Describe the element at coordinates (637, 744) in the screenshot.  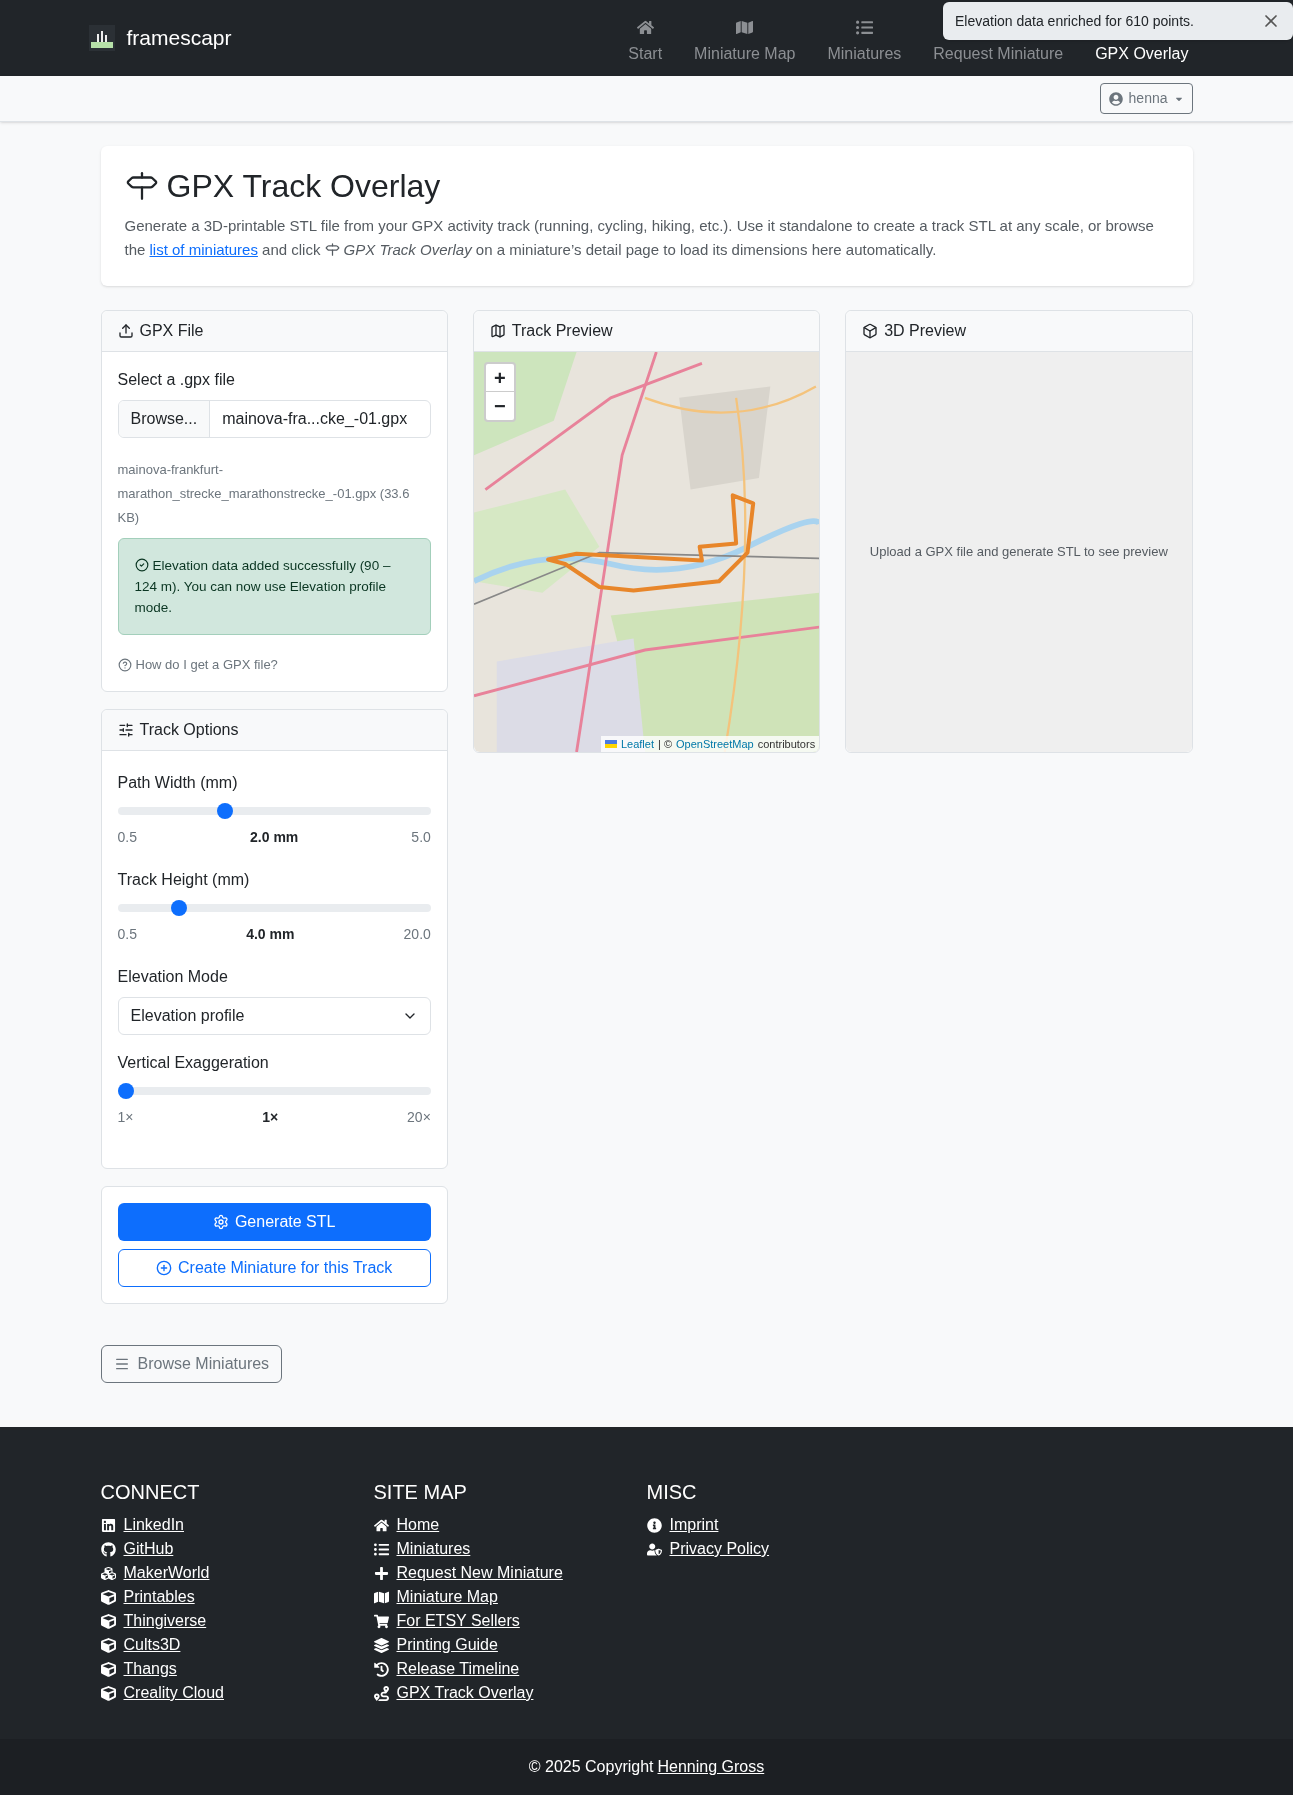
I see `leaflet-link: Leaflet` at that location.